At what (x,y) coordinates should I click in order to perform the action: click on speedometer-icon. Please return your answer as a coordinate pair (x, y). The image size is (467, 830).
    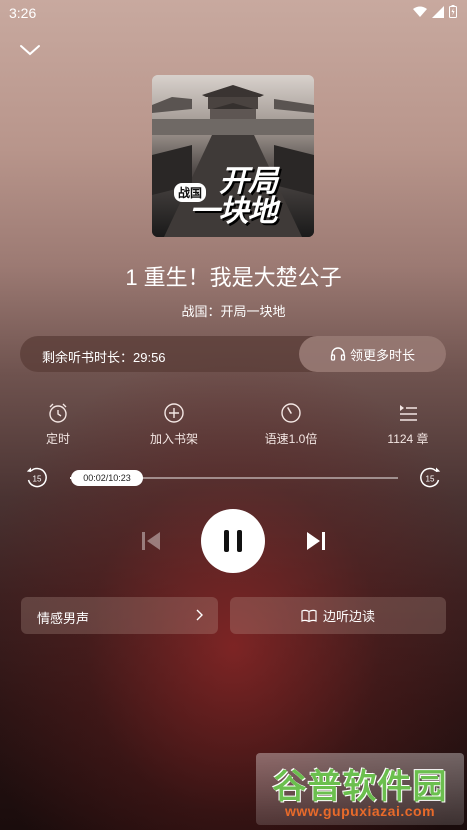
    Looking at the image, I should click on (291, 413).